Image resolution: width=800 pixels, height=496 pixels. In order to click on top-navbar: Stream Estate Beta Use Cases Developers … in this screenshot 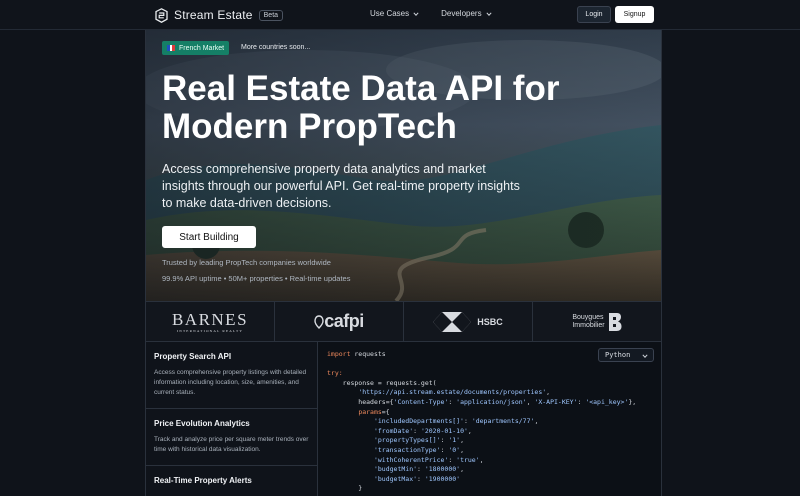, I will do `click(400, 15)`.